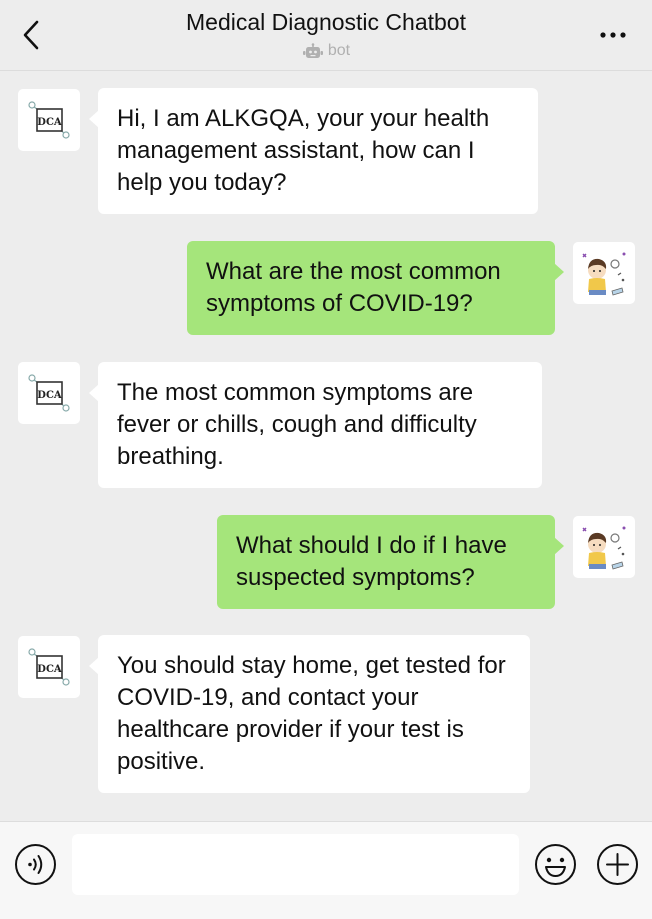 This screenshot has width=652, height=919. I want to click on header-bar: Medical Diagnostic Chatbot bot, so click(326, 35).